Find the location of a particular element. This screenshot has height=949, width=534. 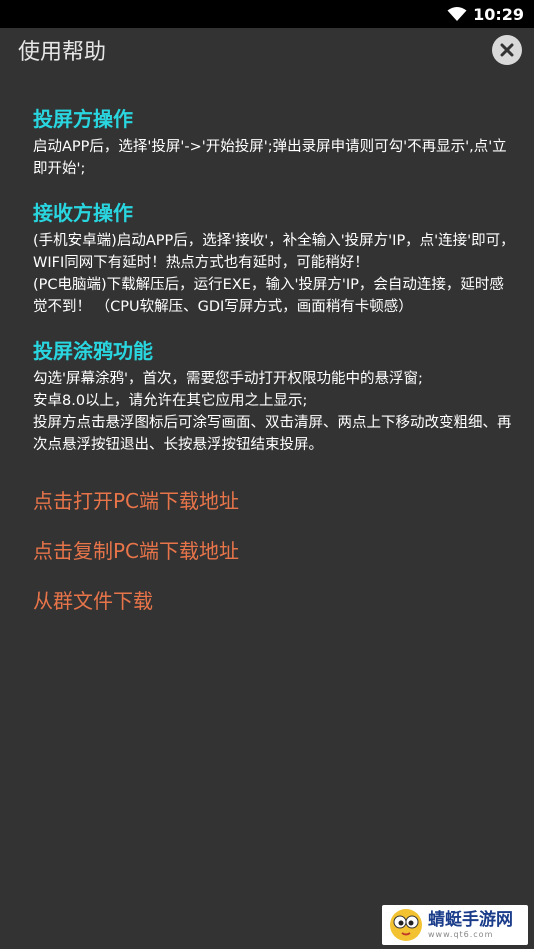

status-bar: 10:29 is located at coordinates (267, 14).